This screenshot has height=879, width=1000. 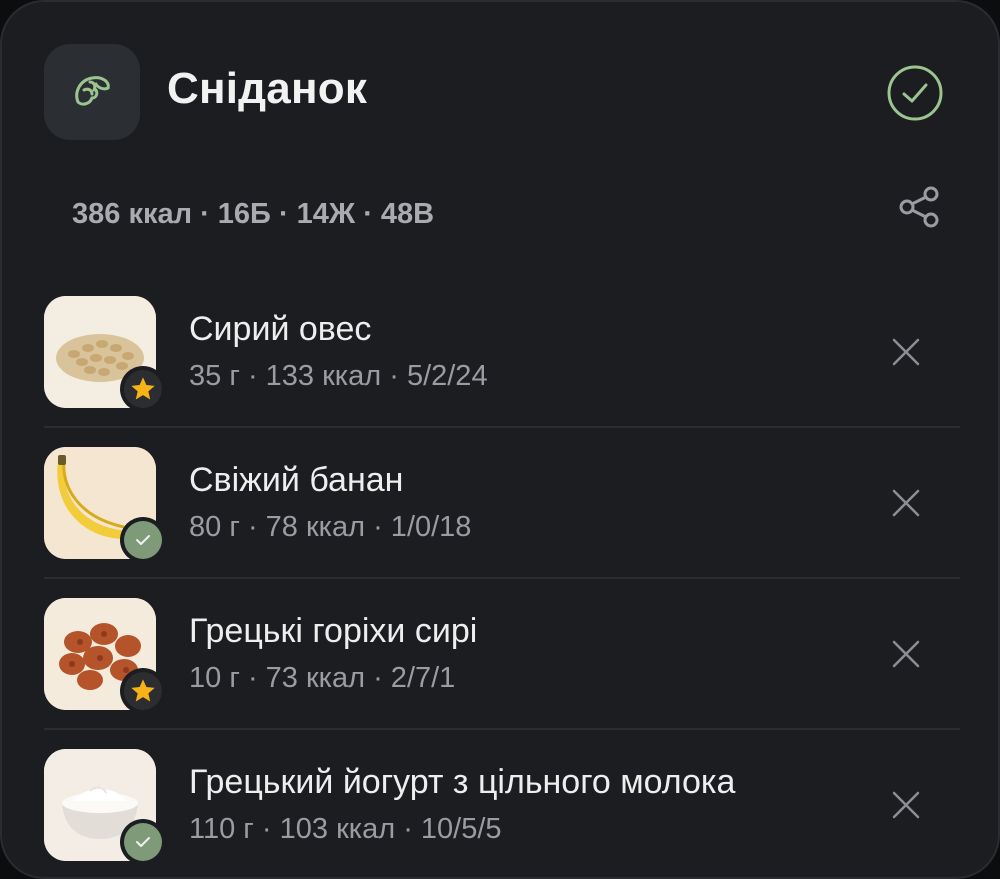 What do you see at coordinates (338, 376) in the screenshot?
I see `food-item-meta: 35 г · 133 ккал · 5/2/24` at bounding box center [338, 376].